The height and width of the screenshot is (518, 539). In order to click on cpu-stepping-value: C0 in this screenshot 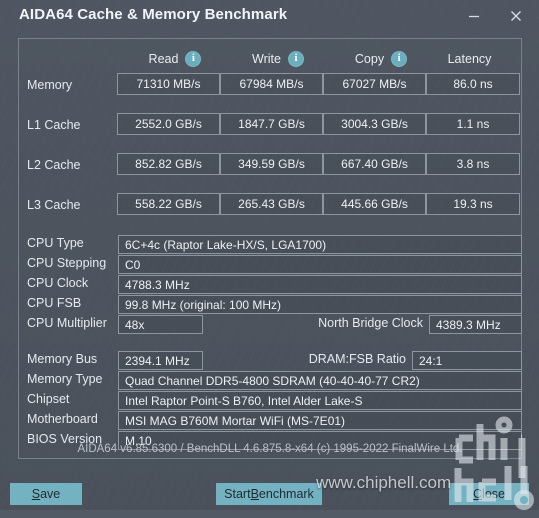, I will do `click(320, 264)`.